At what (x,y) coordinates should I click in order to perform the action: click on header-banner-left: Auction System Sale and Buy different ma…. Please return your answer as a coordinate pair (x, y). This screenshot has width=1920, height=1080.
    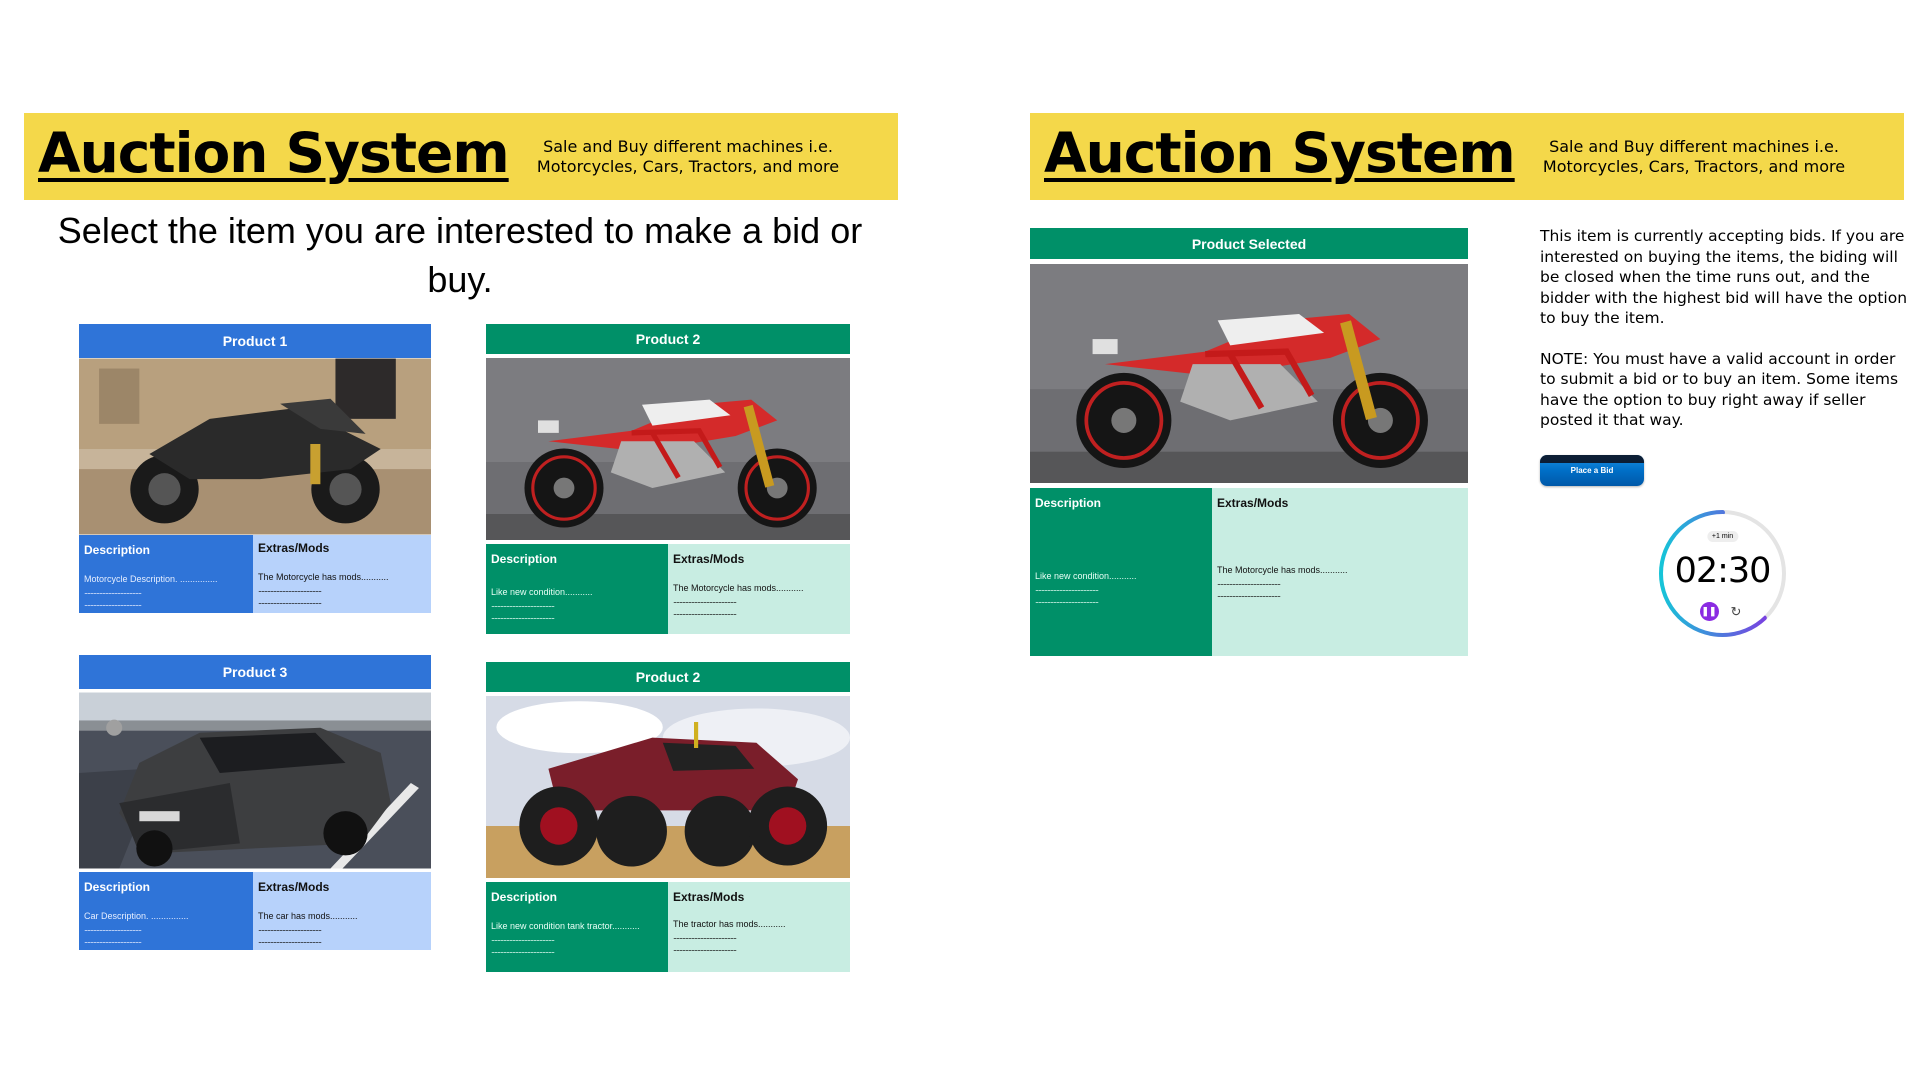
    Looking at the image, I should click on (461, 156).